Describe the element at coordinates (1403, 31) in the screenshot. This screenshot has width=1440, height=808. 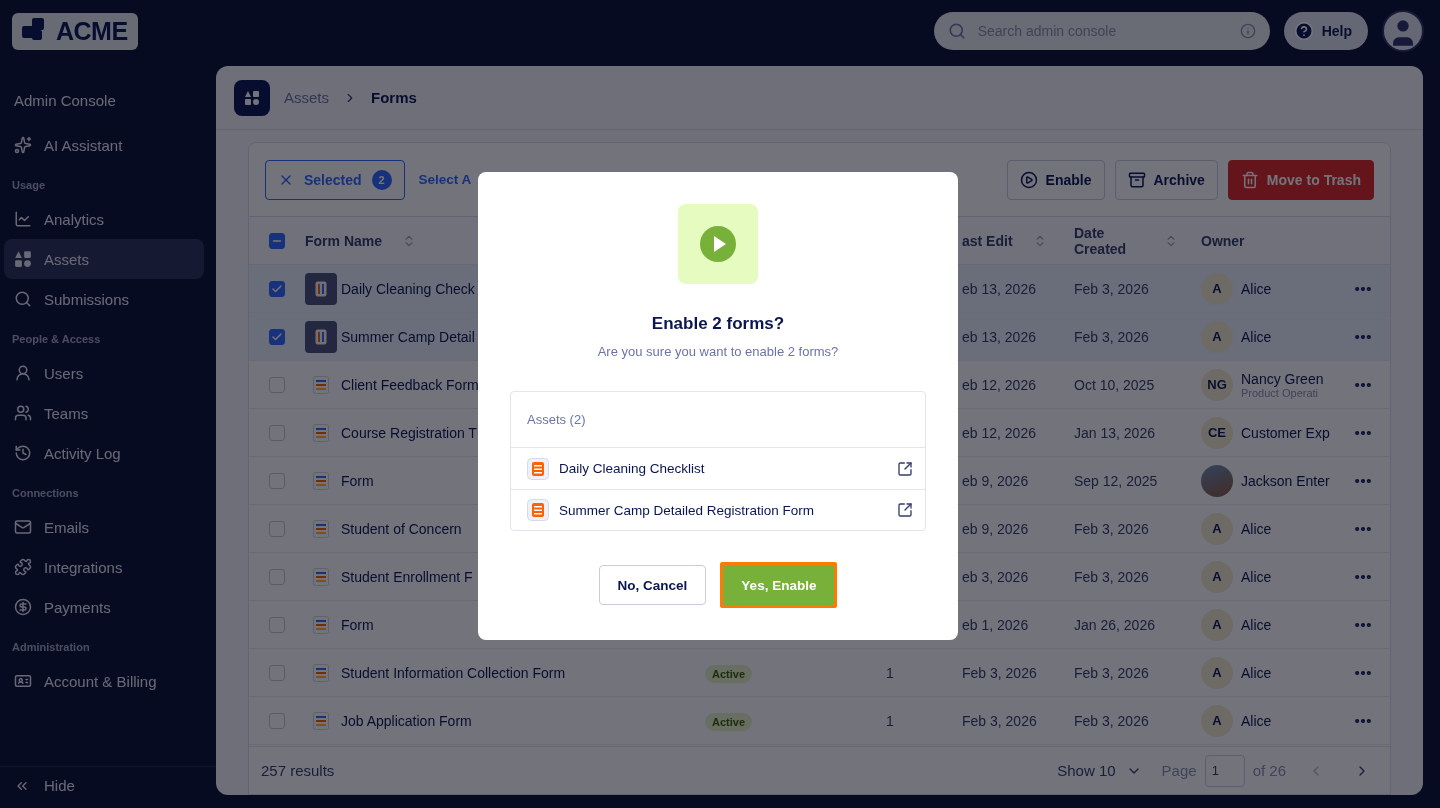
I see `user-avatar` at that location.